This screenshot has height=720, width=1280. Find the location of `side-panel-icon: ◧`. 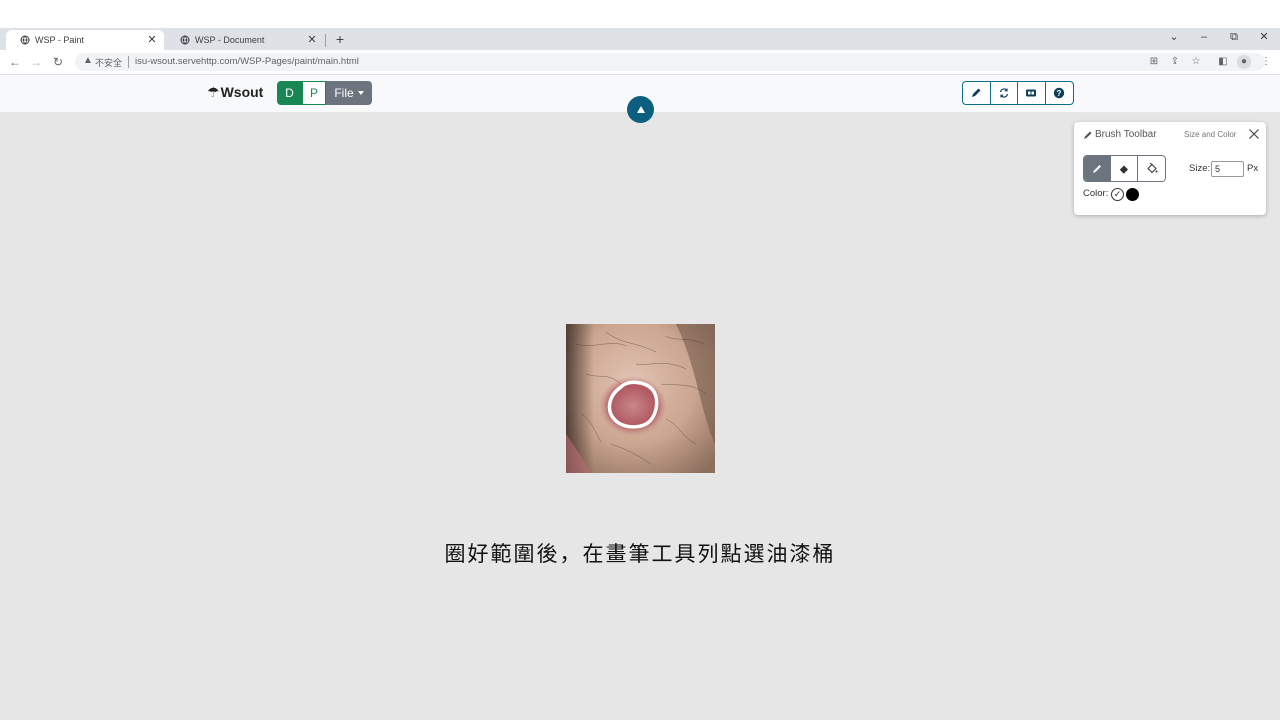

side-panel-icon: ◧ is located at coordinates (1223, 62).